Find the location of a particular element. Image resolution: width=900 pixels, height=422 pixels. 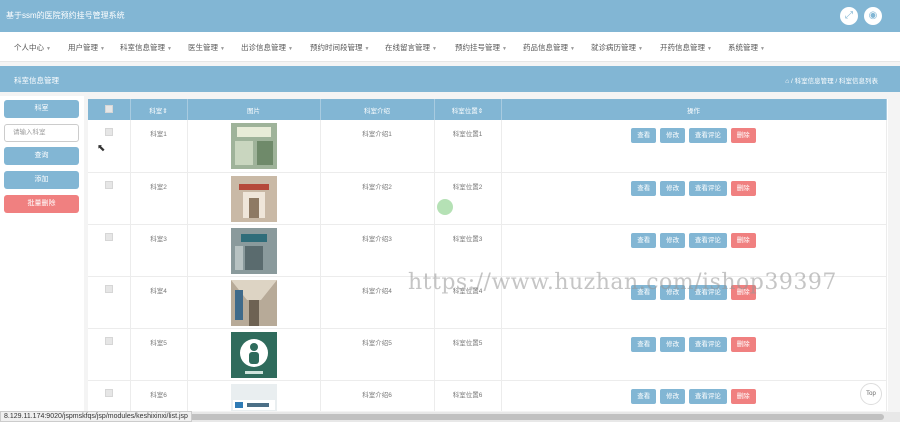

table-row: 科室3 科室介绍3 科室位置3 查看 修改 查看评论 删除 is located at coordinates (487, 250).